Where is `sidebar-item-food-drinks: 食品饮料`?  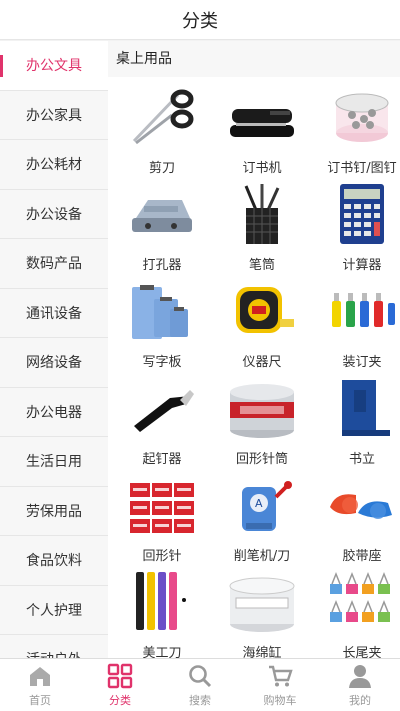 sidebar-item-food-drinks: 食品饮料 is located at coordinates (54, 561).